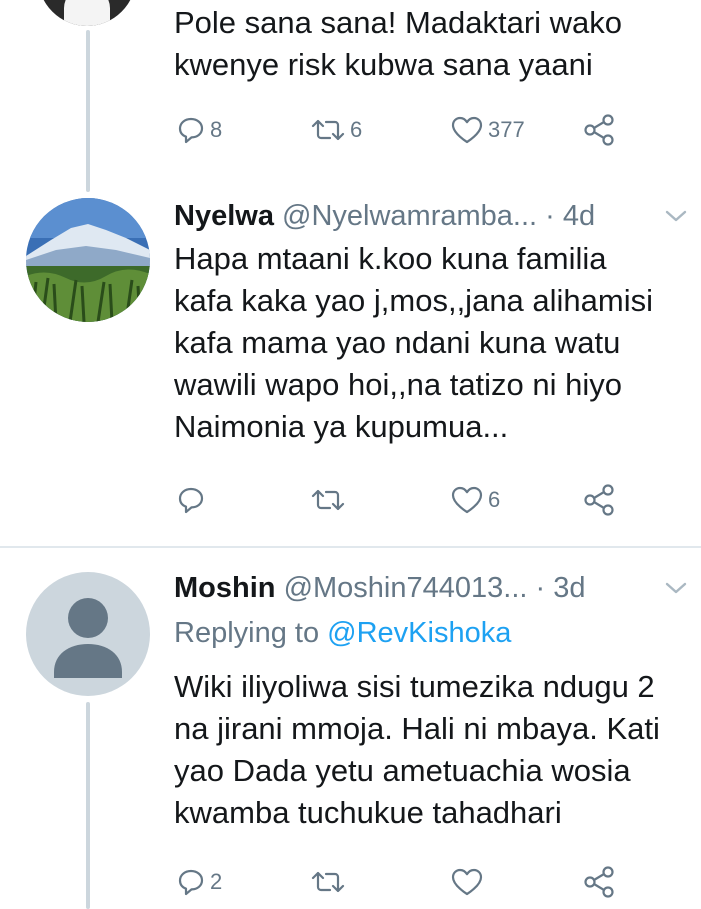 The height and width of the screenshot is (909, 701). I want to click on display-name: Nyelwa, so click(224, 216).